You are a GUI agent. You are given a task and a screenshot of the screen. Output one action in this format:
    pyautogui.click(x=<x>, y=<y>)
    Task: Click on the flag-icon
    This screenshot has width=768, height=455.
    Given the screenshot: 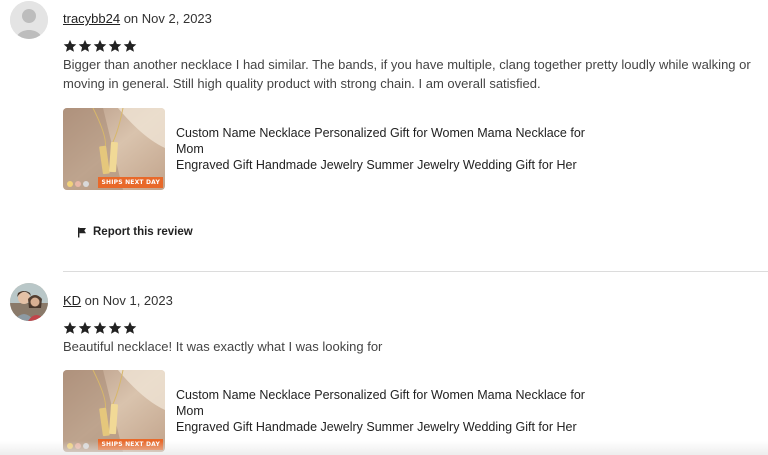 What is the action you would take?
    pyautogui.click(x=82, y=232)
    